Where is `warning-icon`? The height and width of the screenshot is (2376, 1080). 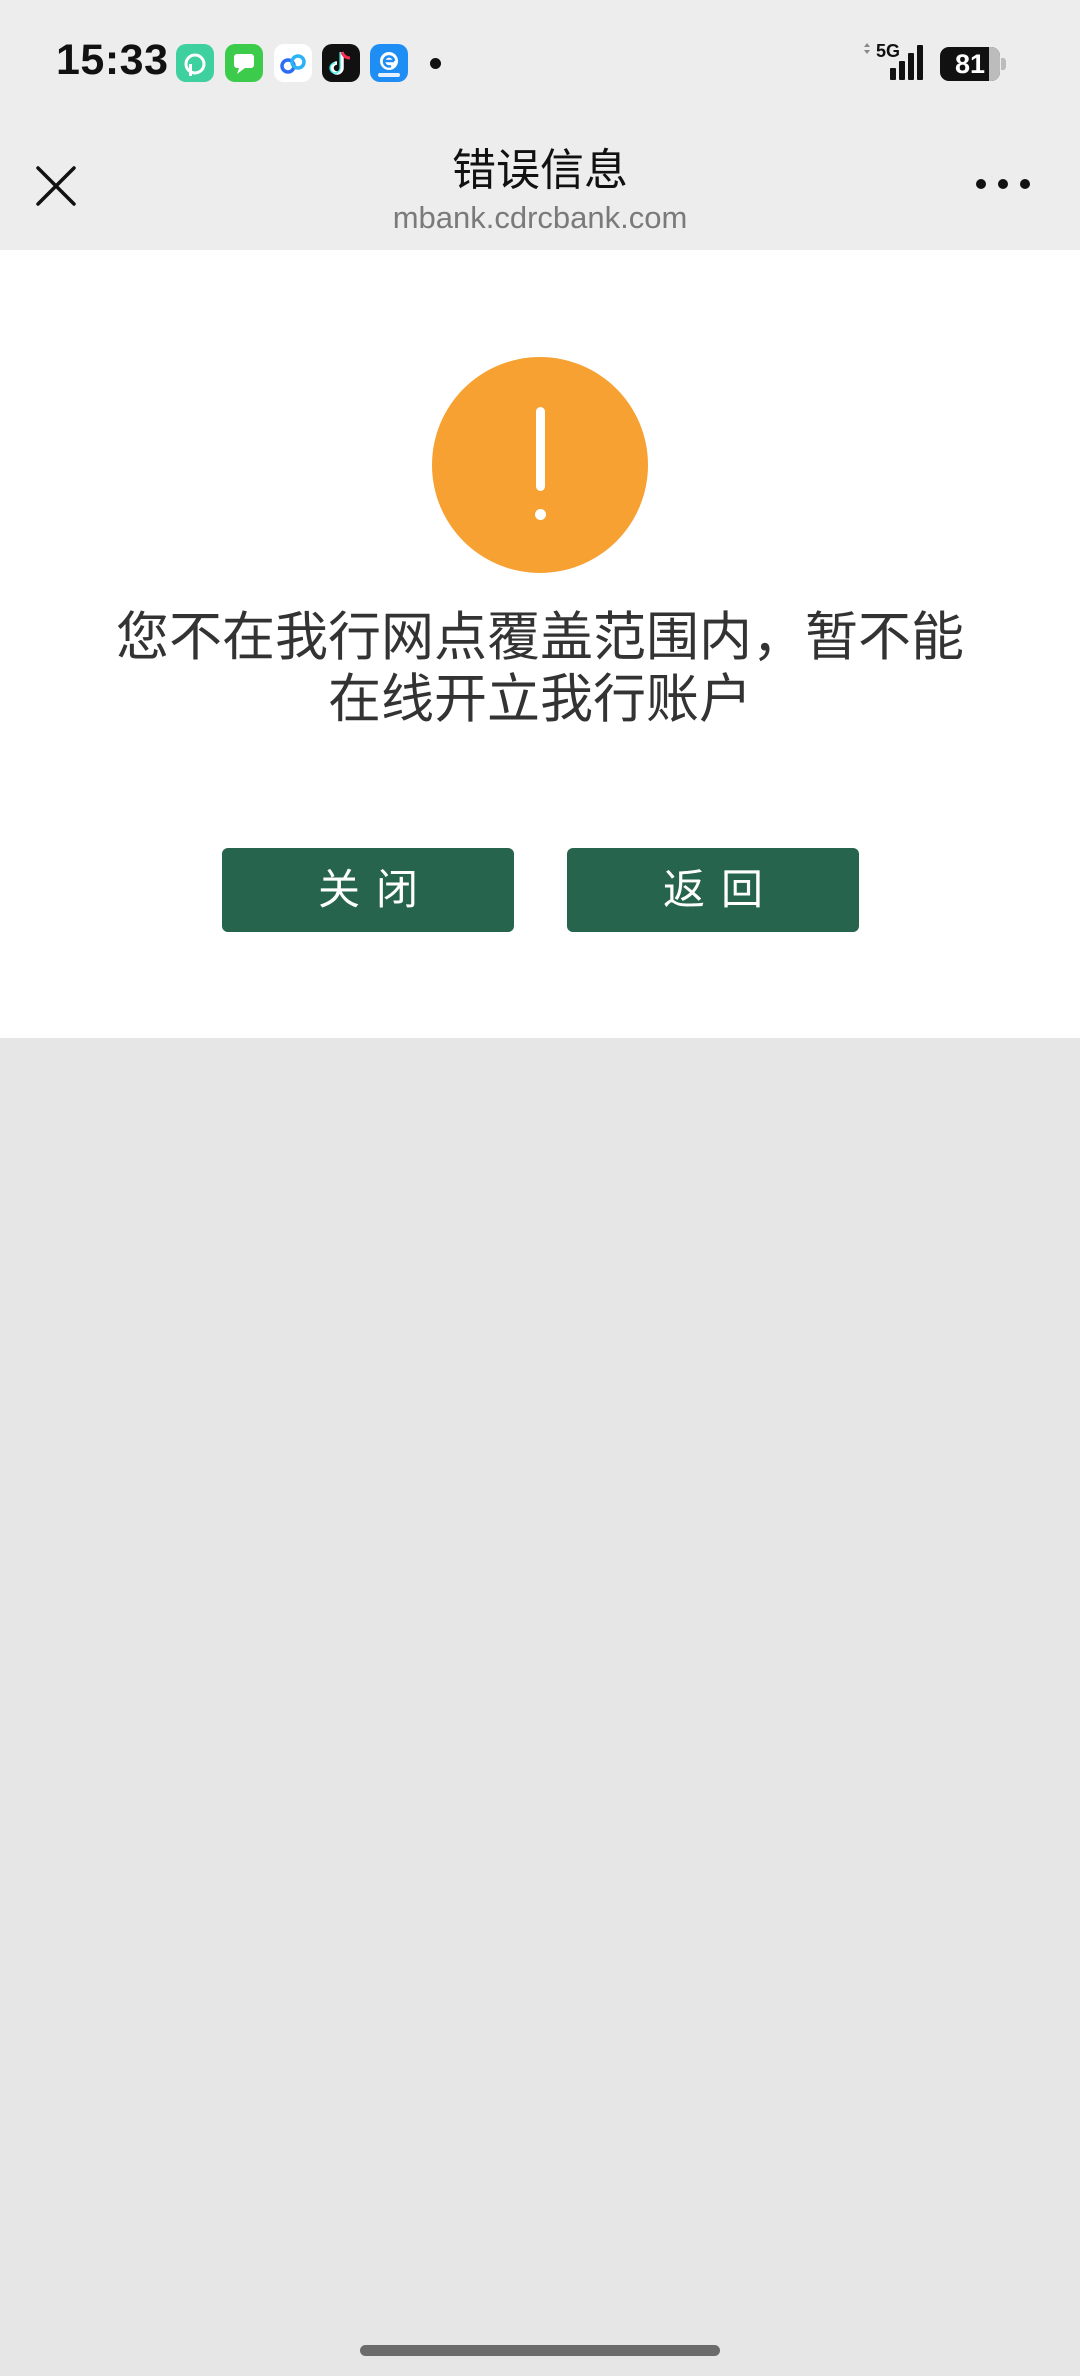 warning-icon is located at coordinates (540, 465).